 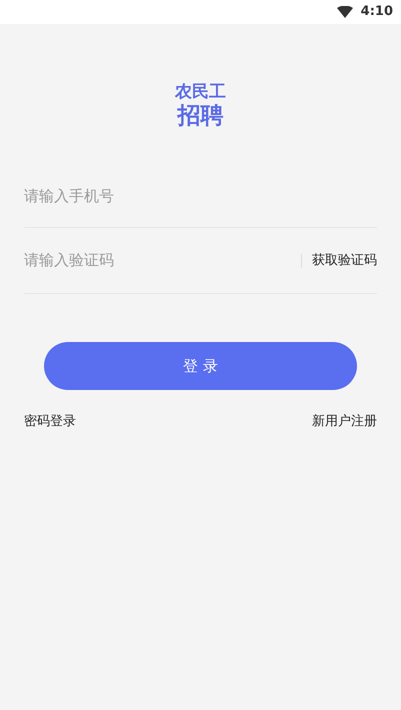 What do you see at coordinates (200, 366) in the screenshot?
I see `login-button: 登 录` at bounding box center [200, 366].